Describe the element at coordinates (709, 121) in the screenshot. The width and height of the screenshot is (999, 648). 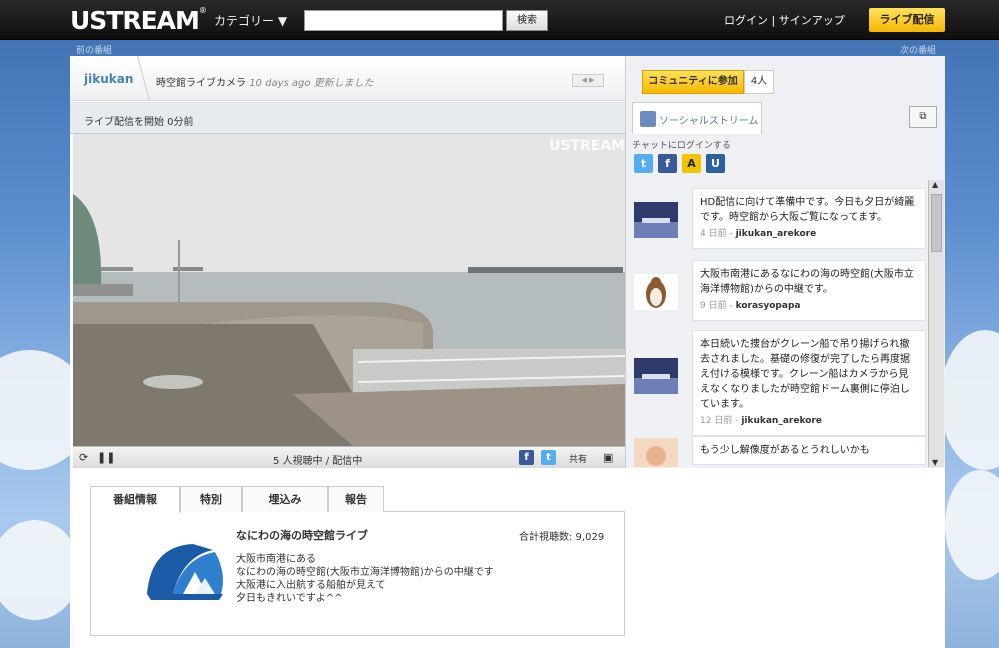
I see `social-stream-label: ソーシャルストリーム` at that location.